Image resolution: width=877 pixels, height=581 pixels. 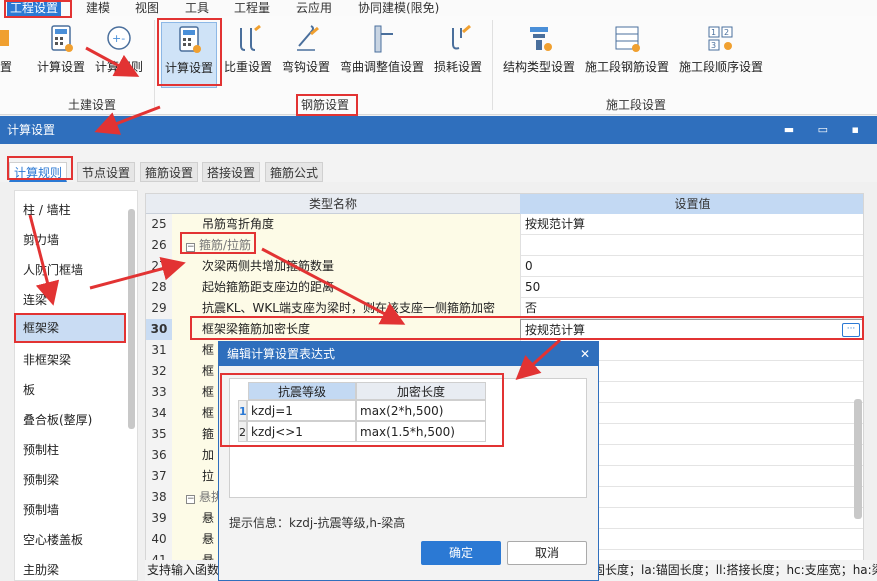 What do you see at coordinates (47, 359) in the screenshot?
I see `list-item: 非框架梁` at bounding box center [47, 359].